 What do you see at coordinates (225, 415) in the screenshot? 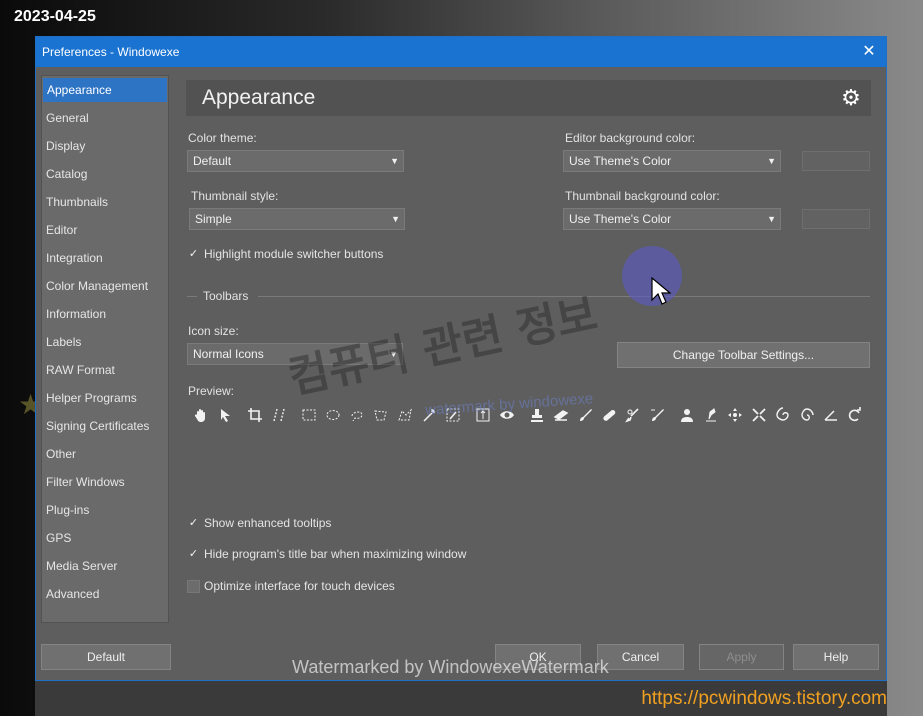
I see `pointer-tool-icon` at bounding box center [225, 415].